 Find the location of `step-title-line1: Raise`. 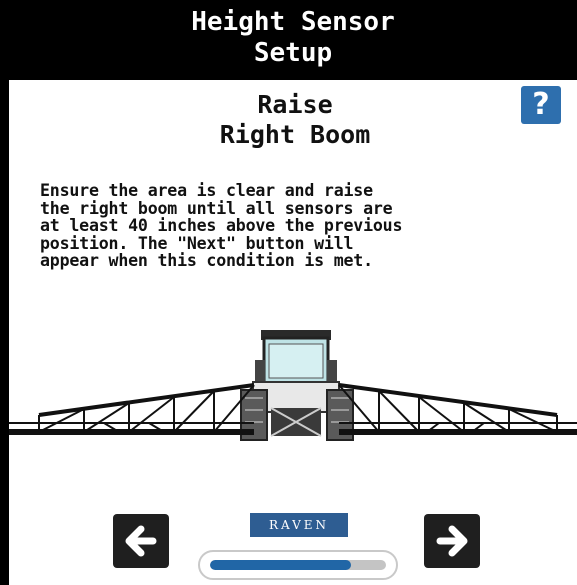

step-title-line1: Raise is located at coordinates (295, 104).